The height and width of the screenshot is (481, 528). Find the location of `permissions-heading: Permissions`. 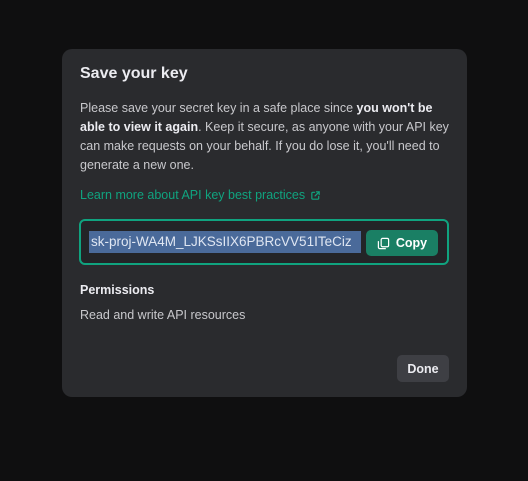

permissions-heading: Permissions is located at coordinates (117, 290).